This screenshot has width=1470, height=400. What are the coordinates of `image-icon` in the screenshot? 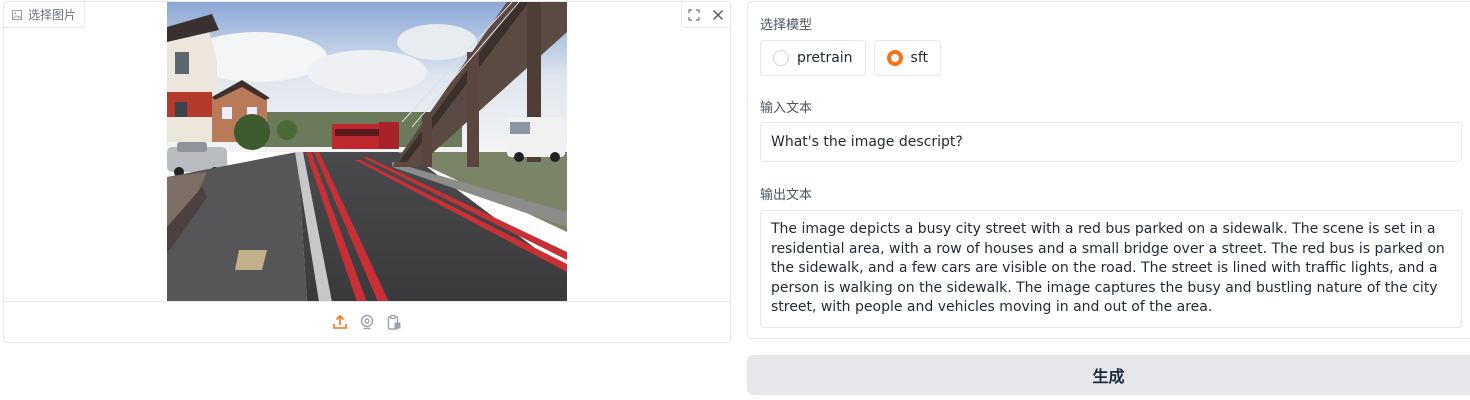 It's located at (17, 14).